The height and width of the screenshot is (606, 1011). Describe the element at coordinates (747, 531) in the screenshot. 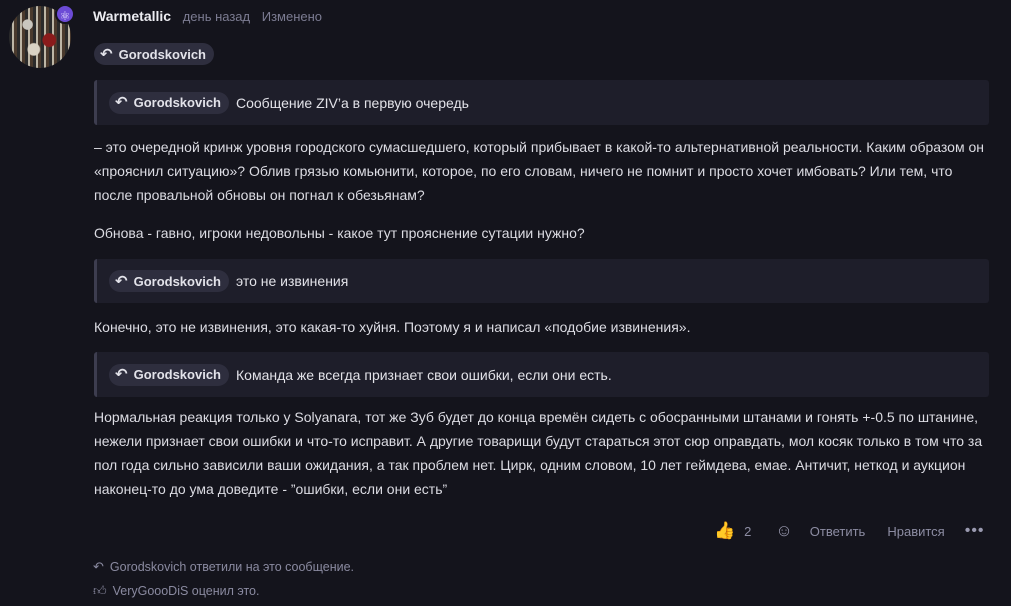

I see `like-count: 2` at that location.